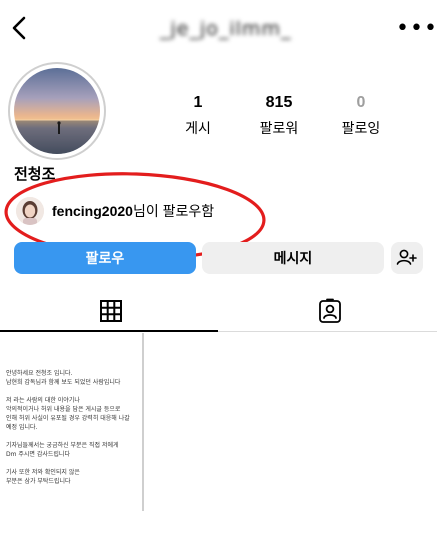 The width and height of the screenshot is (437, 557). Describe the element at coordinates (111, 311) in the screenshot. I see `grid-icon` at that location.